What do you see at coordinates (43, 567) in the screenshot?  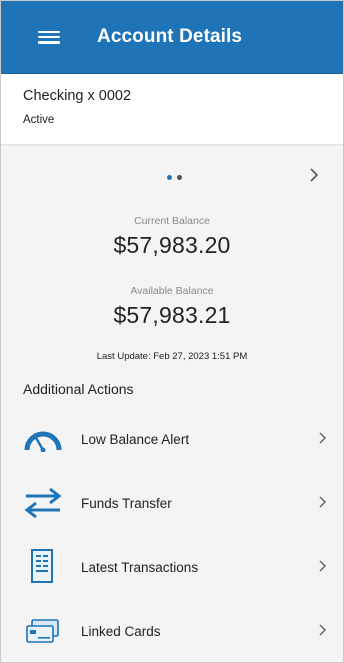 I see `receipt-icon` at bounding box center [43, 567].